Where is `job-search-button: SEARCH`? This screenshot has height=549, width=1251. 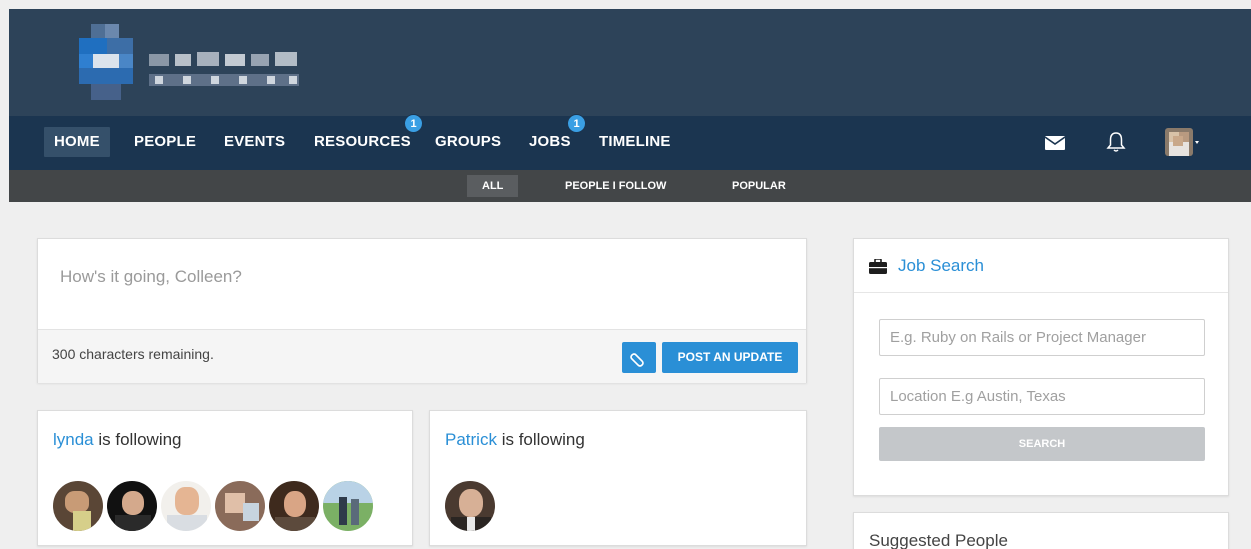 job-search-button: SEARCH is located at coordinates (1042, 444).